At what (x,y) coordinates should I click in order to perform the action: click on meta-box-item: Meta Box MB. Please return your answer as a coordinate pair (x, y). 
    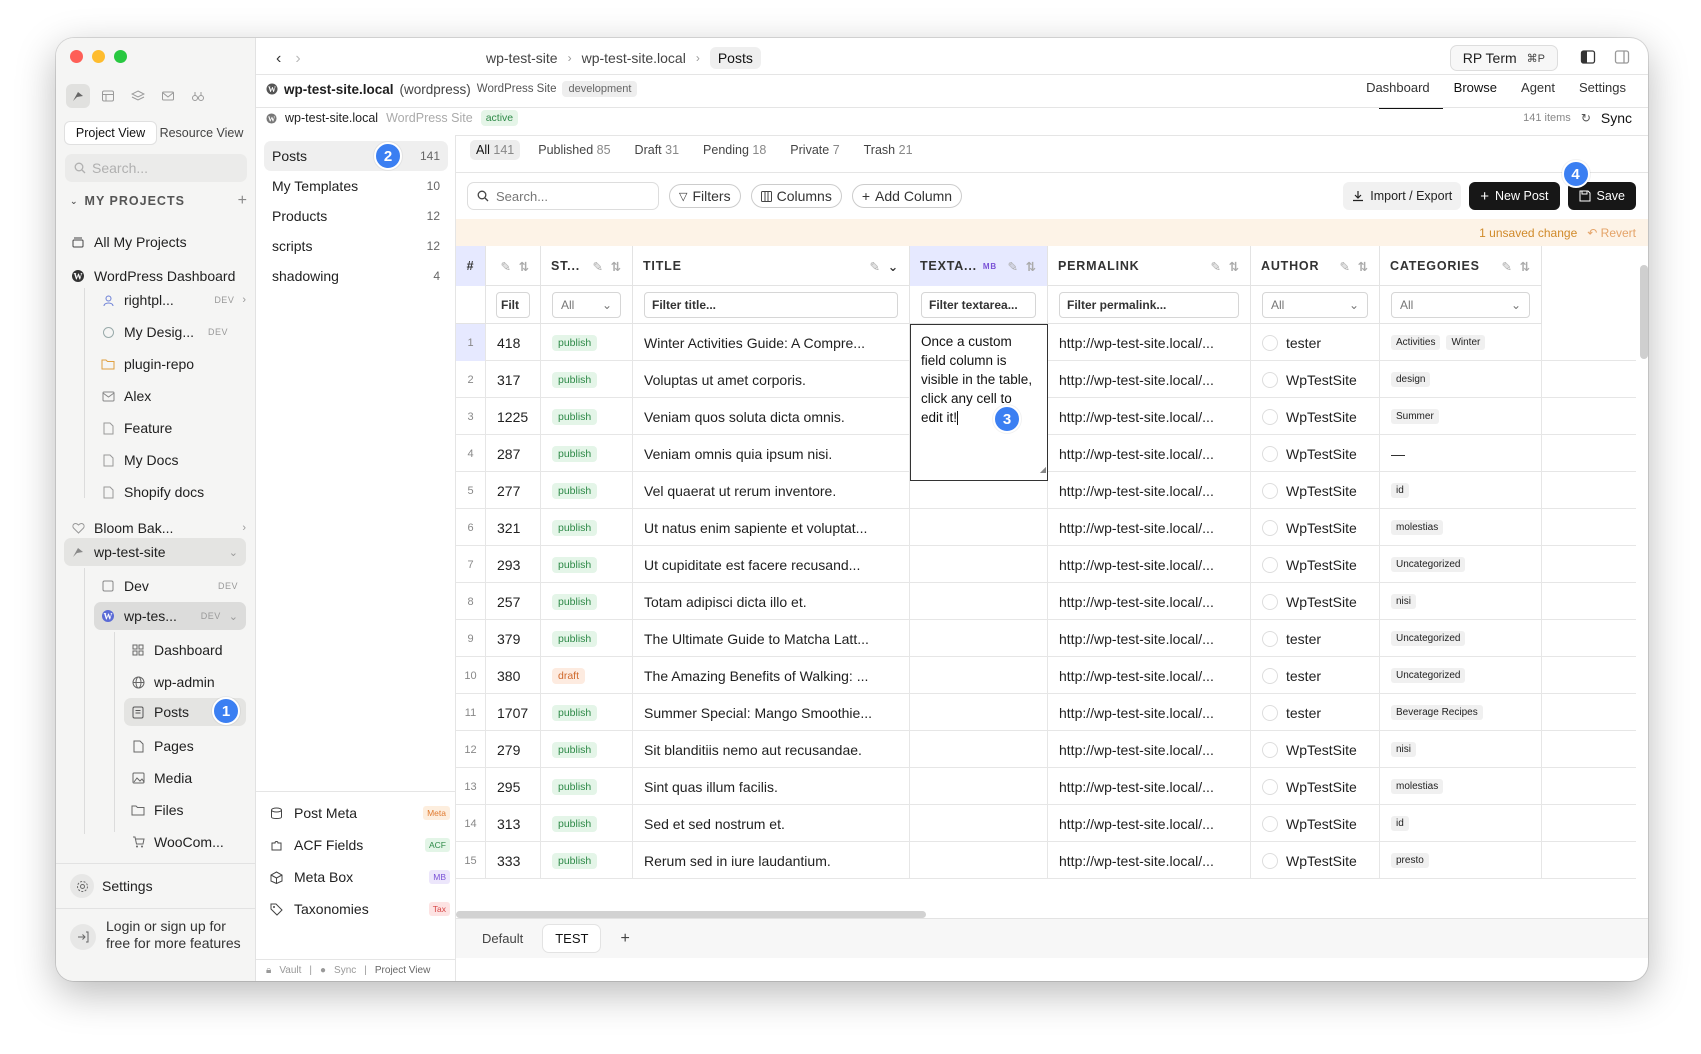
    Looking at the image, I should click on (360, 877).